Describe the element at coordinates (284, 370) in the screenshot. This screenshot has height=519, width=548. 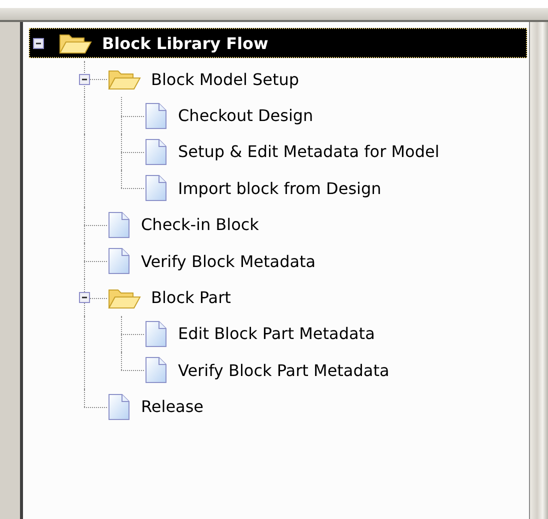
I see `tree-item: Verify Block Part Metadata` at that location.